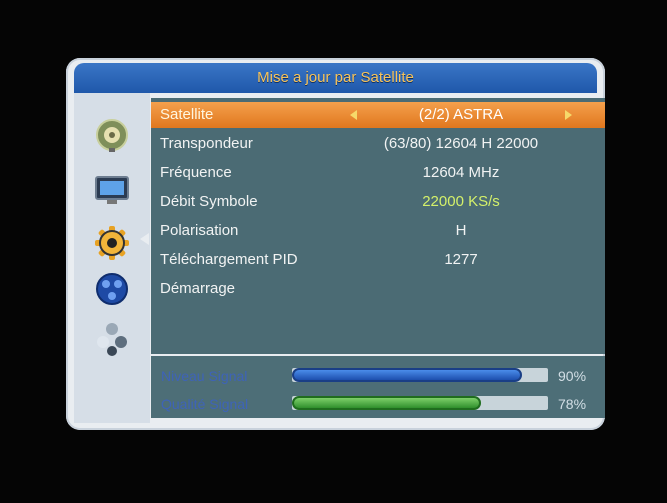 This screenshot has width=667, height=503. Describe the element at coordinates (187, 114) in the screenshot. I see `row-label: Satellite` at that location.